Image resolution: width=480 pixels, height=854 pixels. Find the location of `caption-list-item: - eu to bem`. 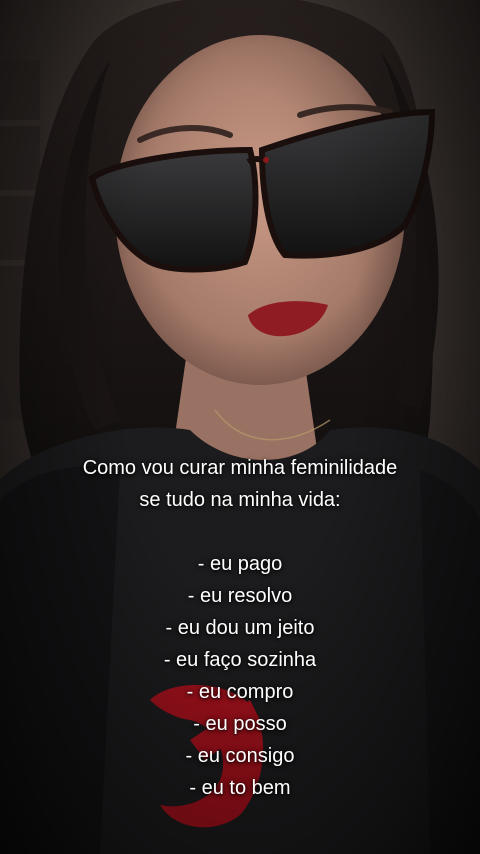

caption-list-item: - eu to bem is located at coordinates (240, 788).